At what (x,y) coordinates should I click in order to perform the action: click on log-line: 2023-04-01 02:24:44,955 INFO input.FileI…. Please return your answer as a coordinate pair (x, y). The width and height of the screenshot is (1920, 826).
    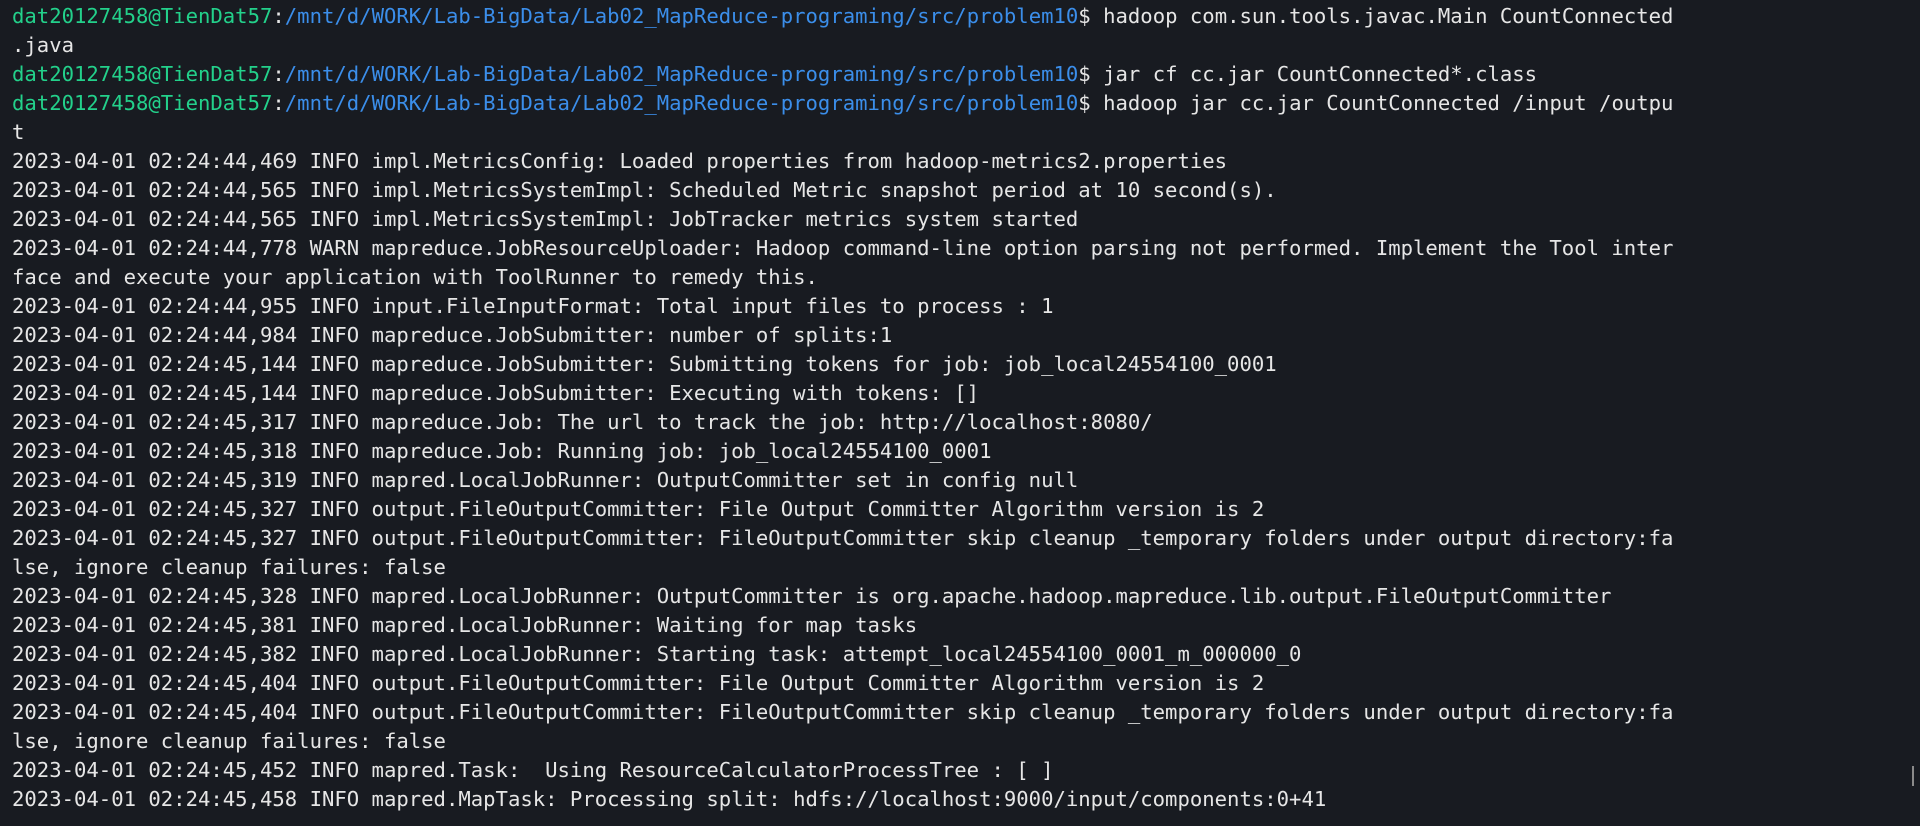
    Looking at the image, I should click on (533, 306).